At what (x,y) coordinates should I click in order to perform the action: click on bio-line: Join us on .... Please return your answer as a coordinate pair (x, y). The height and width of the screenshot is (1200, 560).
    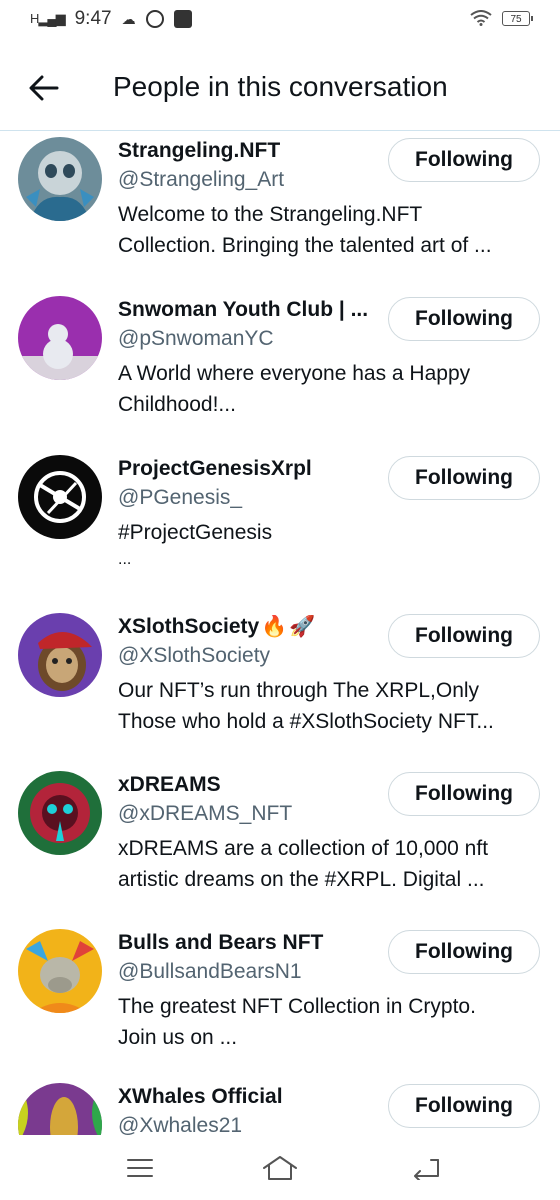
    Looking at the image, I should click on (178, 1037).